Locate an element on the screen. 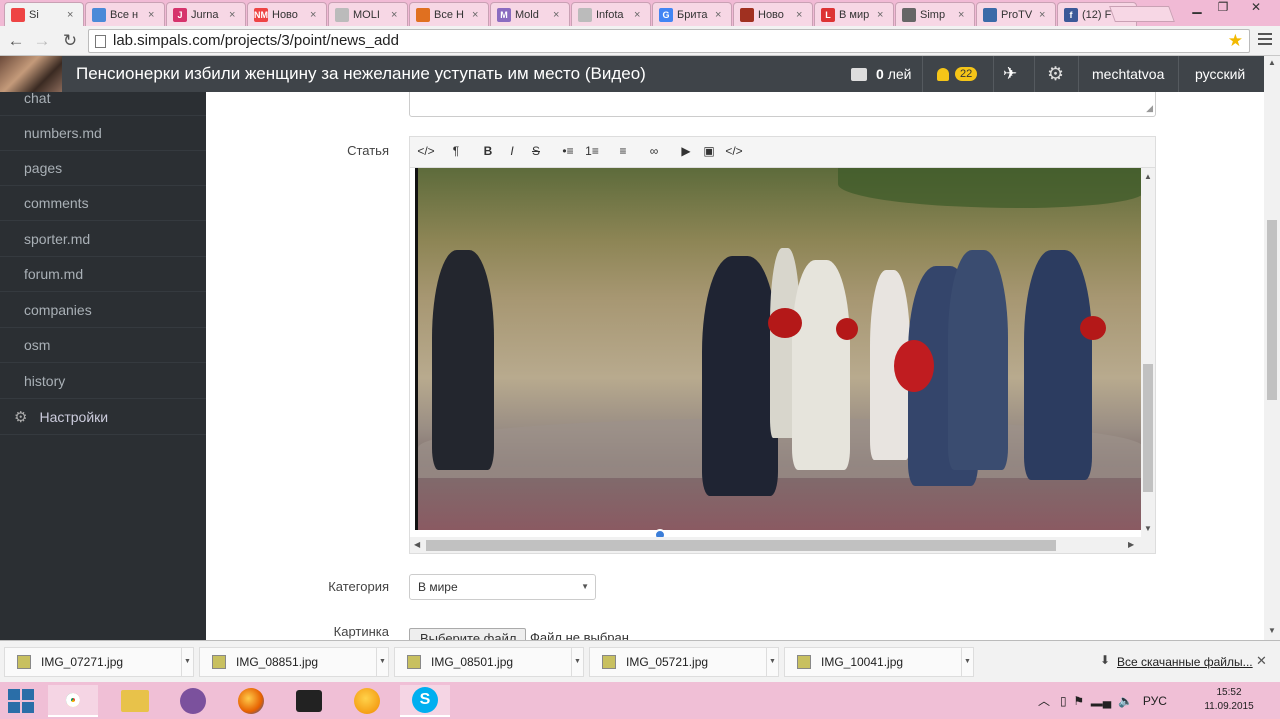  download-item: IMG_07271.jpg ▼ is located at coordinates (99, 662).